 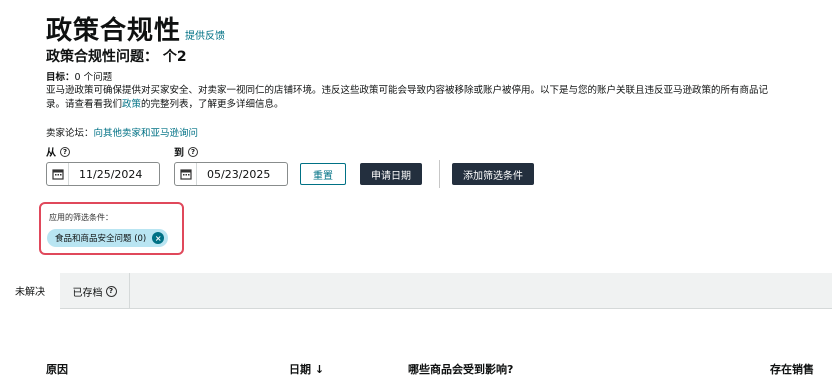 I want to click on applied-filters-label: 应用的筛选条件：, so click(x=81, y=217).